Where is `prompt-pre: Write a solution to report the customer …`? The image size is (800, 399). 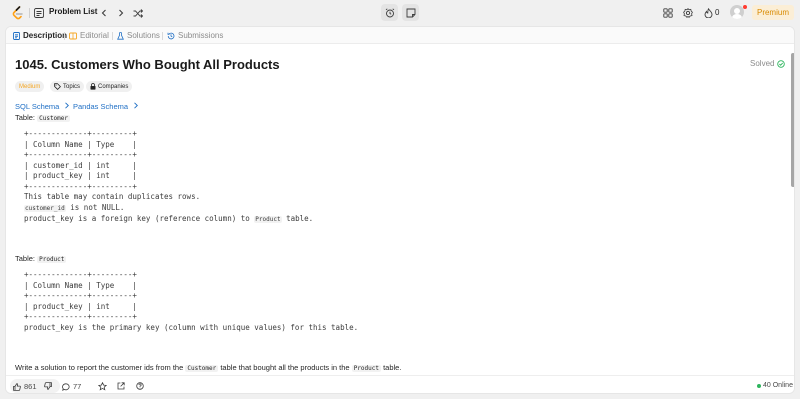
prompt-pre: Write a solution to report the customer … is located at coordinates (100, 367).